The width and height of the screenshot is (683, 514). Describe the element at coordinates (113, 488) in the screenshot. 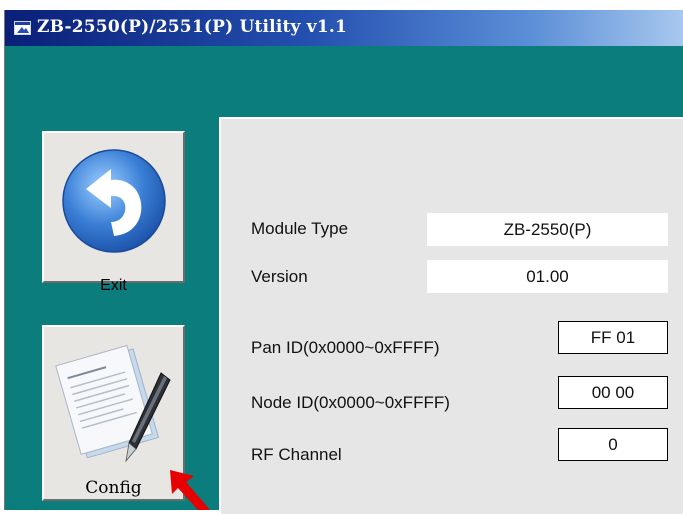

I see `config-label: Config` at that location.